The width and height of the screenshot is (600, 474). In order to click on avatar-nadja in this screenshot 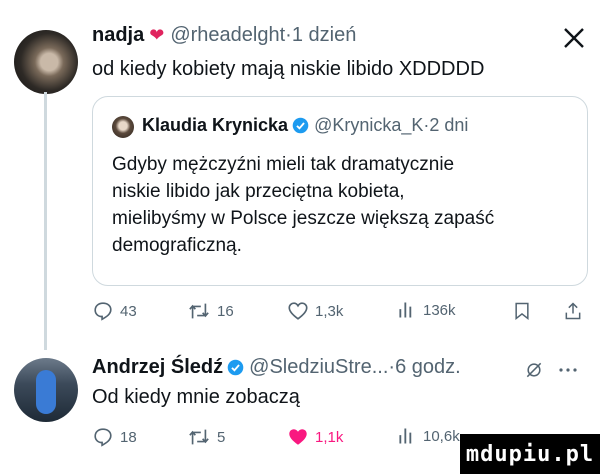, I will do `click(46, 62)`.